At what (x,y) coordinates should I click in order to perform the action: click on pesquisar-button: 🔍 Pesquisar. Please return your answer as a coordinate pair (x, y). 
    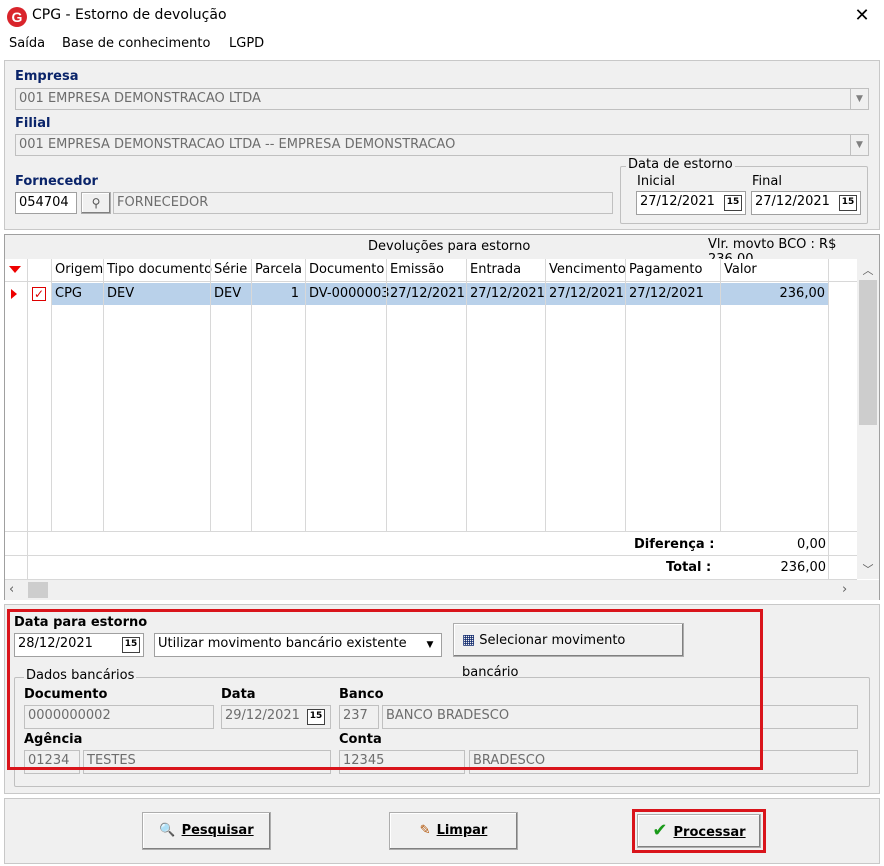
    Looking at the image, I should click on (206, 831).